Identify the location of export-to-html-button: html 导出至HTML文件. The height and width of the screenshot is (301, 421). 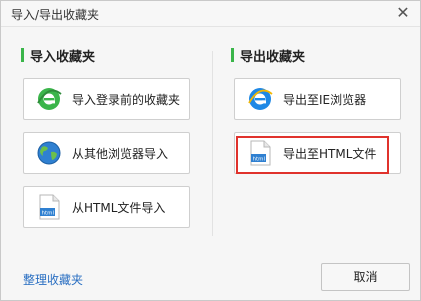
(317, 153).